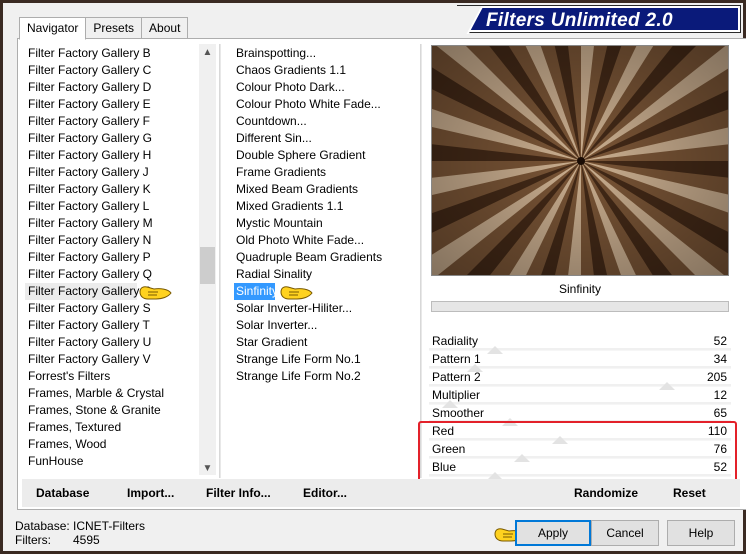  I want to click on filter-item: Chaos Gradients 1.1, so click(326, 70).